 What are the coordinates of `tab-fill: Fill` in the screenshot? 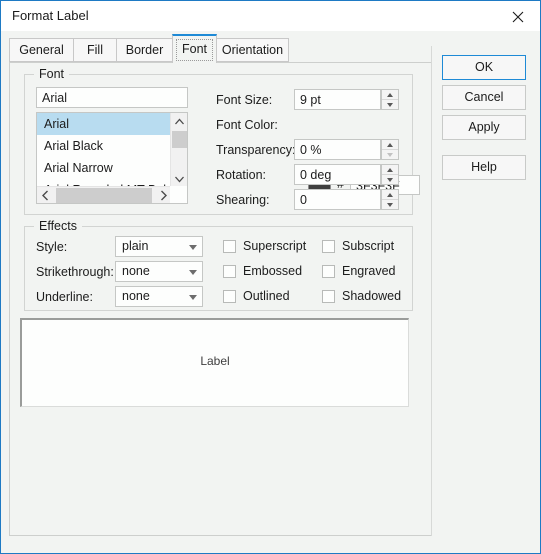 It's located at (95, 50).